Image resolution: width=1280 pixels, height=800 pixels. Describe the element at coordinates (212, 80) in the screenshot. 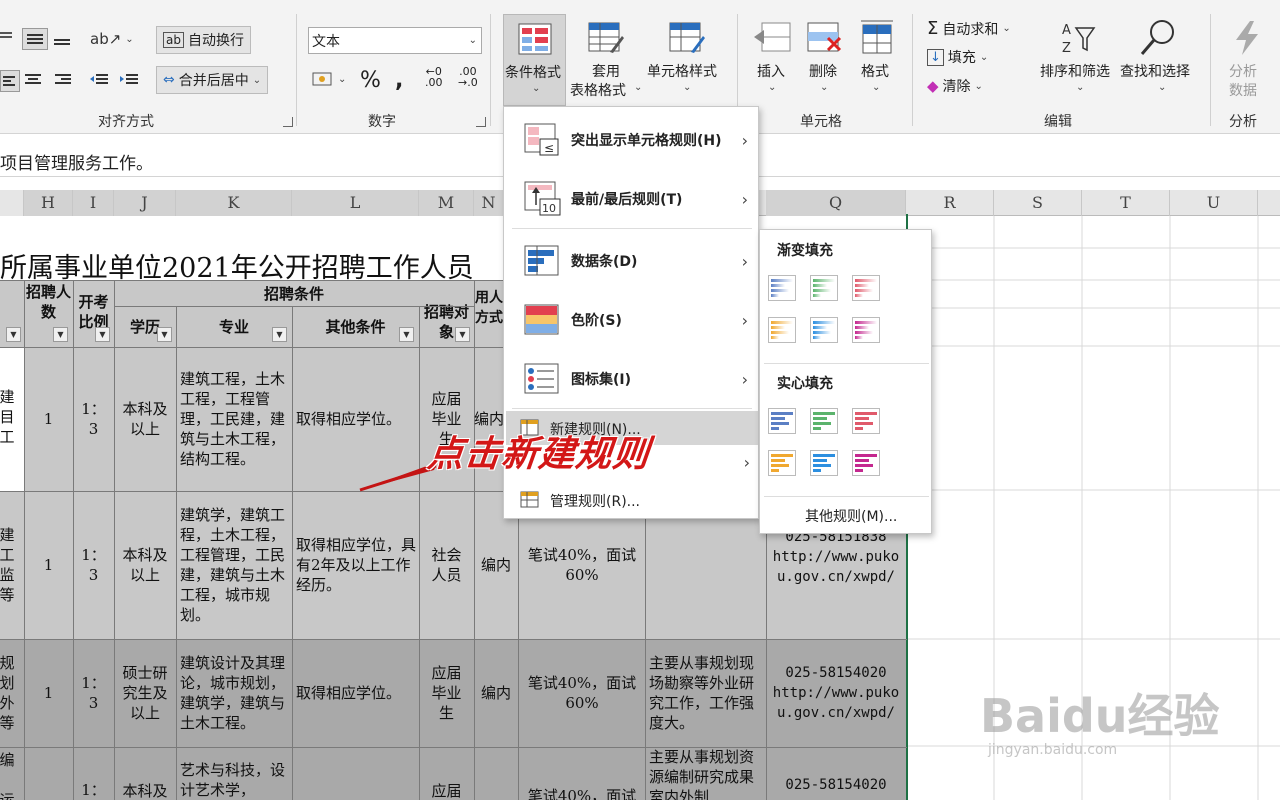

I see `merge-center-button: ⇔ 合并后居中 ⌄` at that location.